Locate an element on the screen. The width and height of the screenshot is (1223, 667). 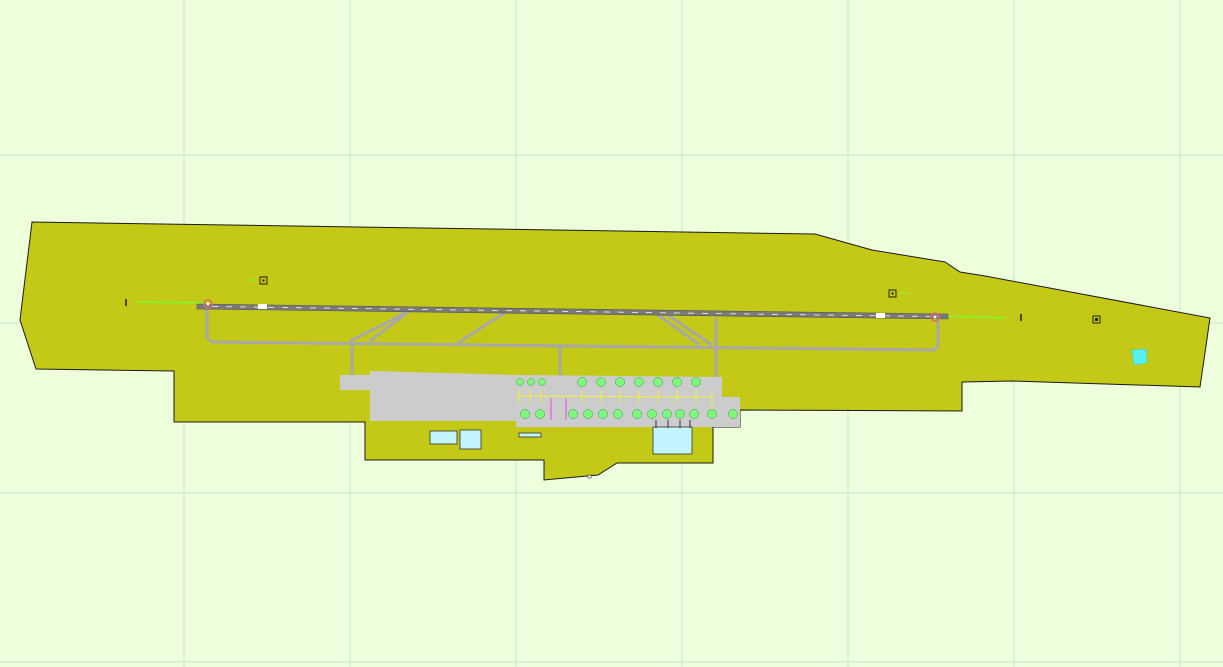
building-small is located at coordinates (530, 435).